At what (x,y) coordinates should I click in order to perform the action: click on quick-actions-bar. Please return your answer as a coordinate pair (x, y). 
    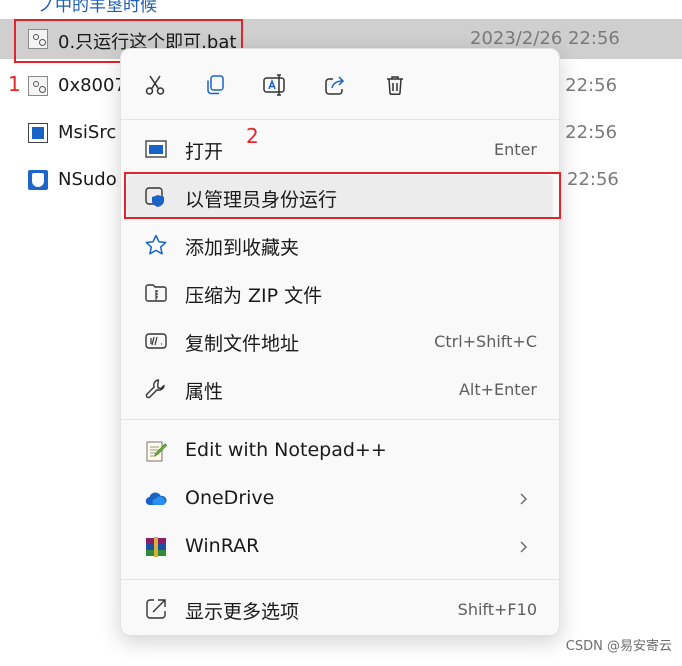
    Looking at the image, I should click on (340, 84).